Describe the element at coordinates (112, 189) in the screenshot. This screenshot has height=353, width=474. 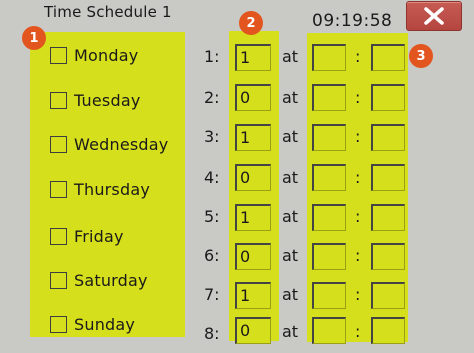
I see `day-label: Thursday` at that location.